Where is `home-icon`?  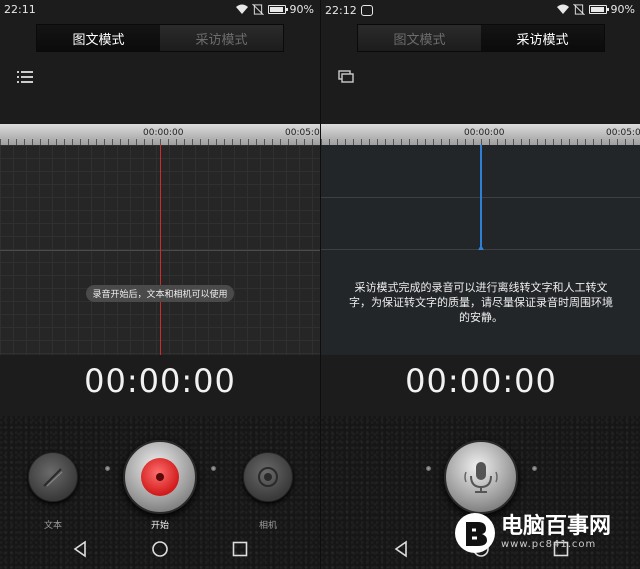
home-icon is located at coordinates (160, 549).